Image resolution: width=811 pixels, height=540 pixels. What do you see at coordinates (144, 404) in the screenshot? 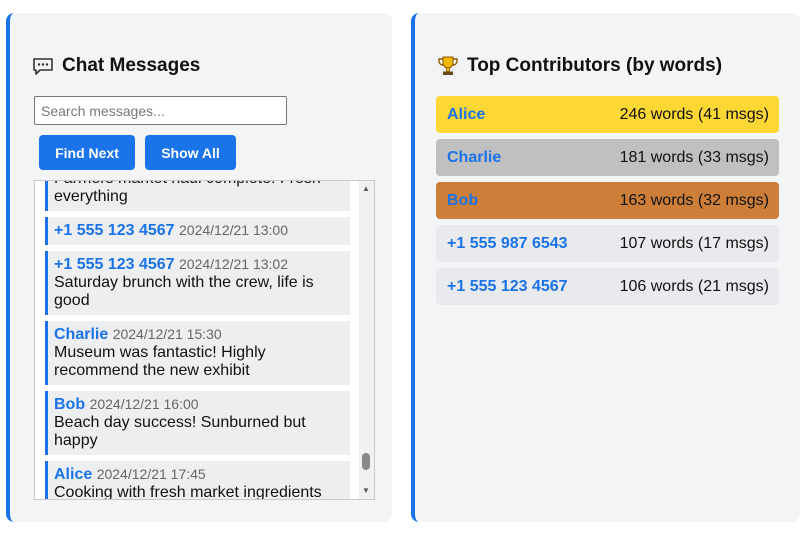
I see `message-time: 2024/12/21 16:00` at bounding box center [144, 404].